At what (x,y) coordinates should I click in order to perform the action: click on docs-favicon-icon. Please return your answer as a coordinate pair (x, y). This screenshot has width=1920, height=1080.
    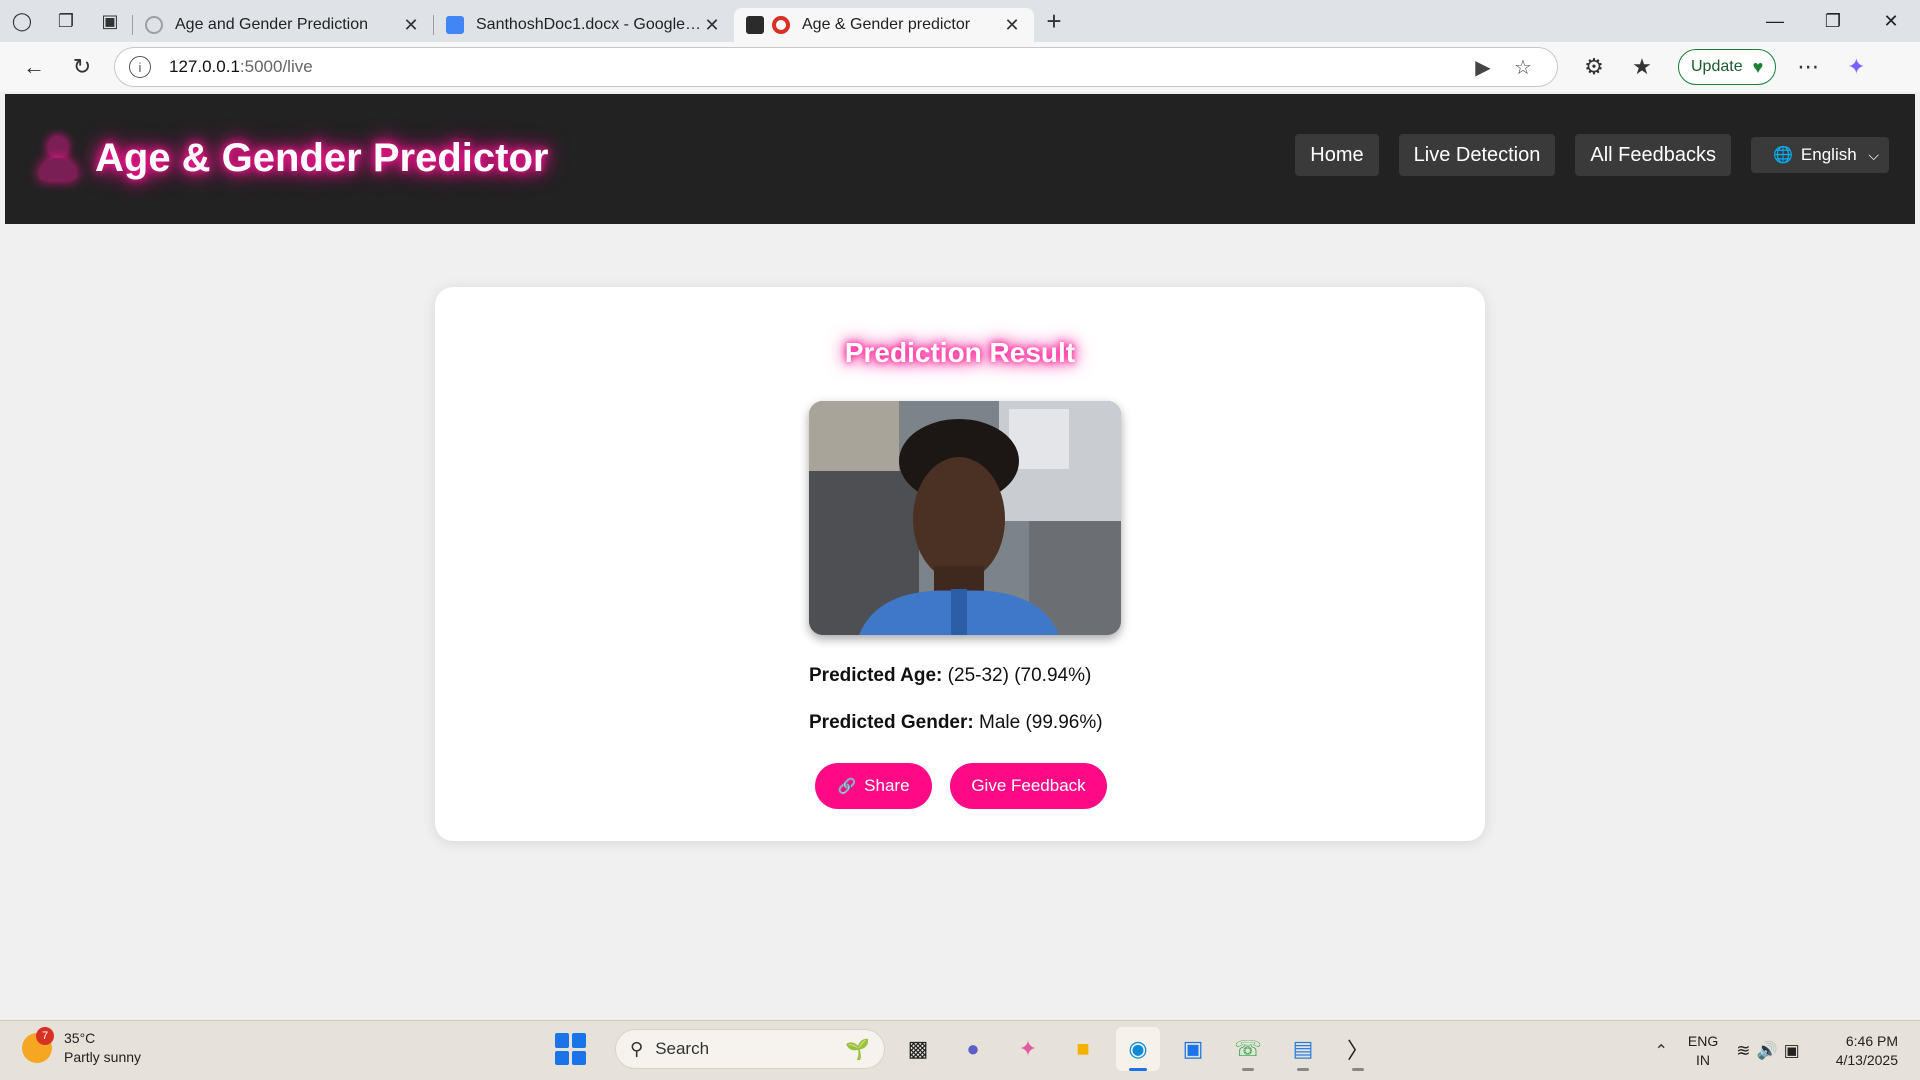
    Looking at the image, I should click on (455, 25).